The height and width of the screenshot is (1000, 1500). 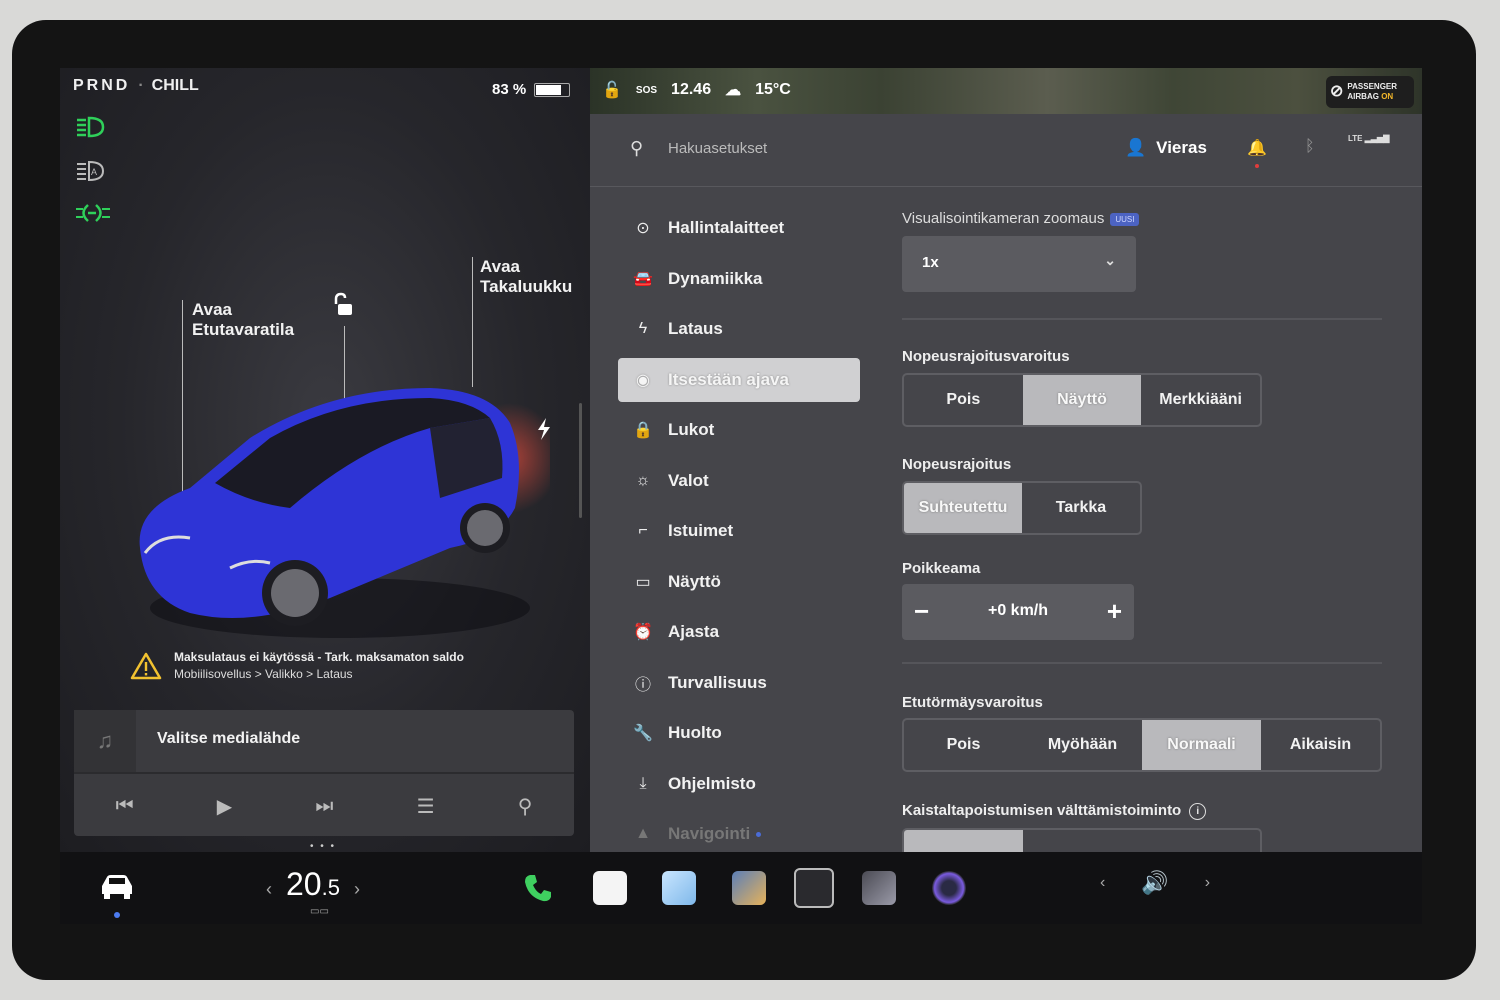 What do you see at coordinates (1006, 91) in the screenshot?
I see `map-strip: 🔓 SOS 12.46 ☁ 15°C ⊘ PASSENGER AIRBAG ON` at bounding box center [1006, 91].